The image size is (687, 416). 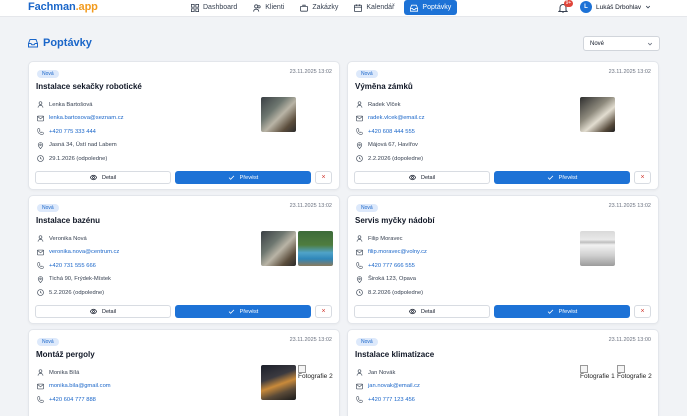 I want to click on email-link: radek.vlcek@email.cz, so click(x=396, y=118).